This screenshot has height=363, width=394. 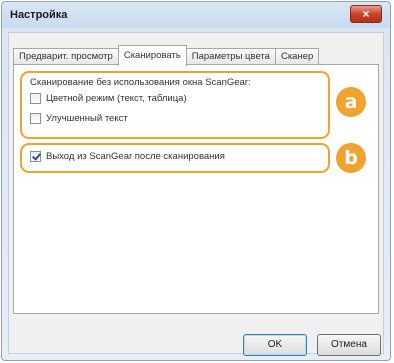 What do you see at coordinates (39, 15) in the screenshot?
I see `dialog-title: Настройка` at bounding box center [39, 15].